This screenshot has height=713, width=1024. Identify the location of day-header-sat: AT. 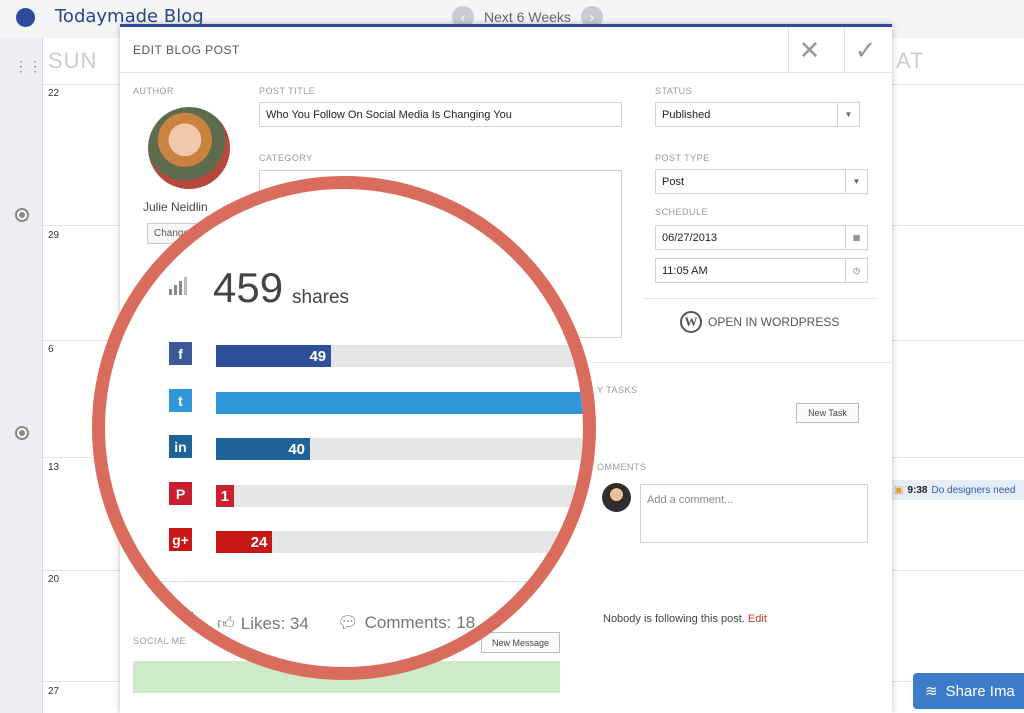
(910, 60).